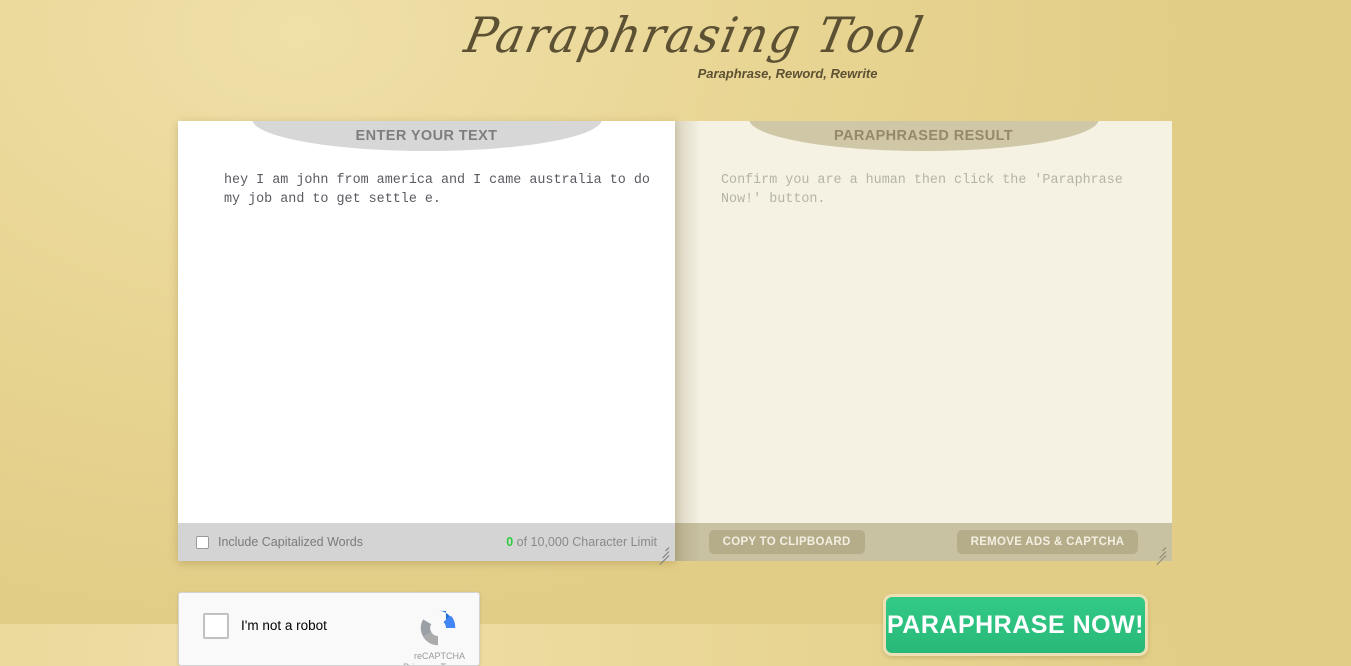 This screenshot has height=666, width=1351. Describe the element at coordinates (585, 542) in the screenshot. I see `character-limit-label: of 10,000 Character Limit` at that location.